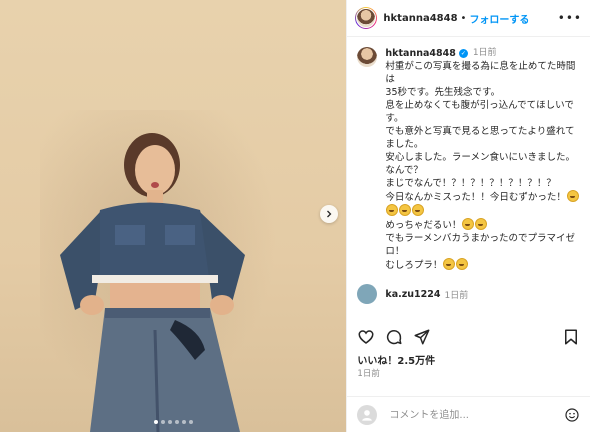  What do you see at coordinates (479, 112) in the screenshot?
I see `caption-line: 息を止めなくても腹が引っ込んでてほしいです。` at bounding box center [479, 112].